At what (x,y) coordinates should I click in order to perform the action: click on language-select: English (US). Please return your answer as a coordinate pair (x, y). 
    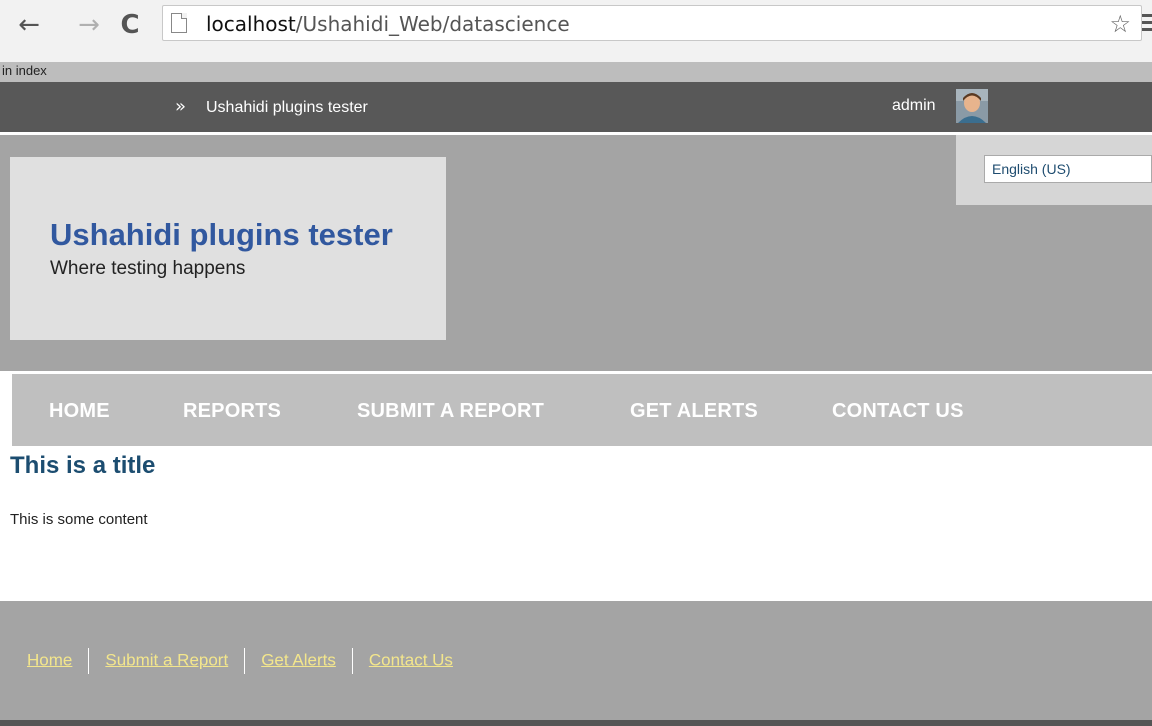
    Looking at the image, I should click on (1068, 169).